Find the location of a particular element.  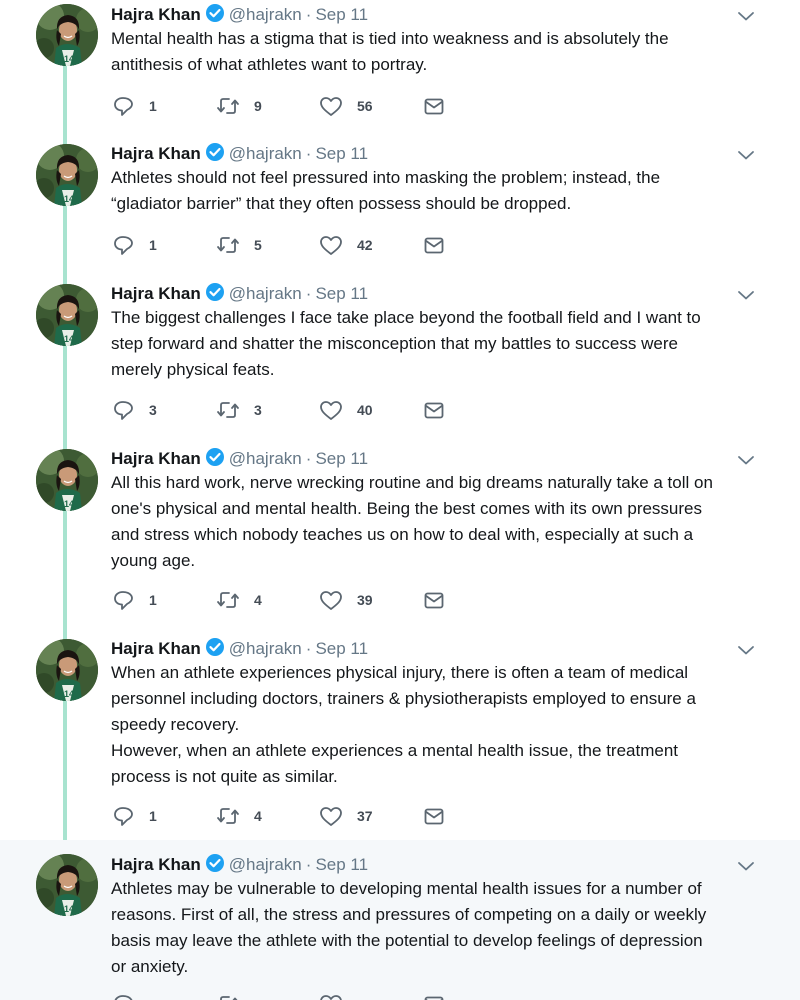

likes-count: 40 is located at coordinates (365, 410).